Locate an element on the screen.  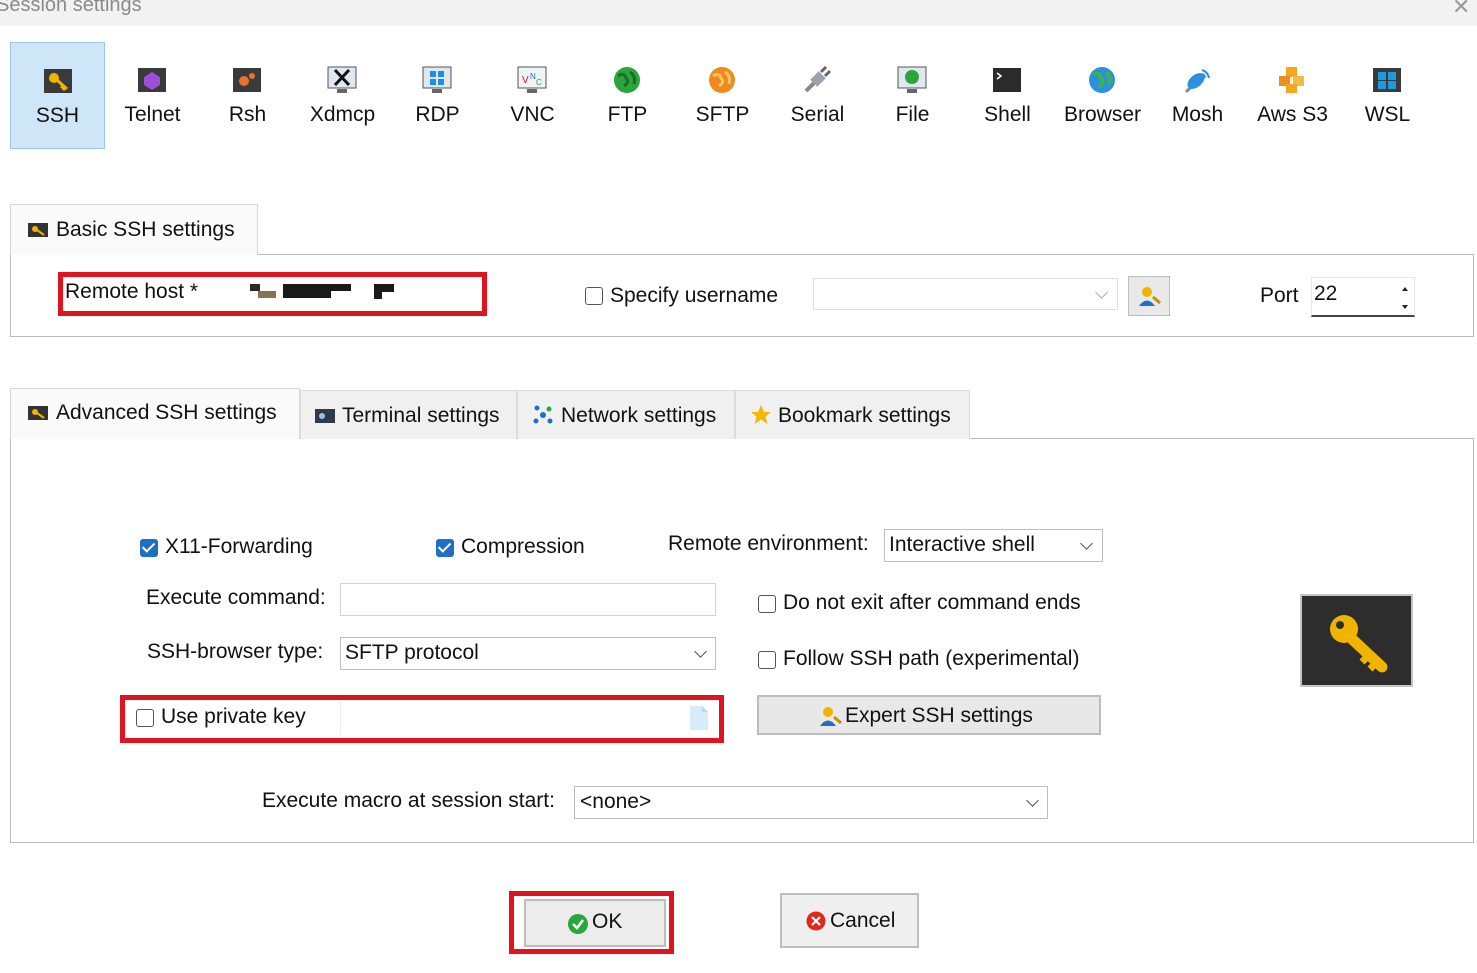
ok-button-label: OK is located at coordinates (607, 921).